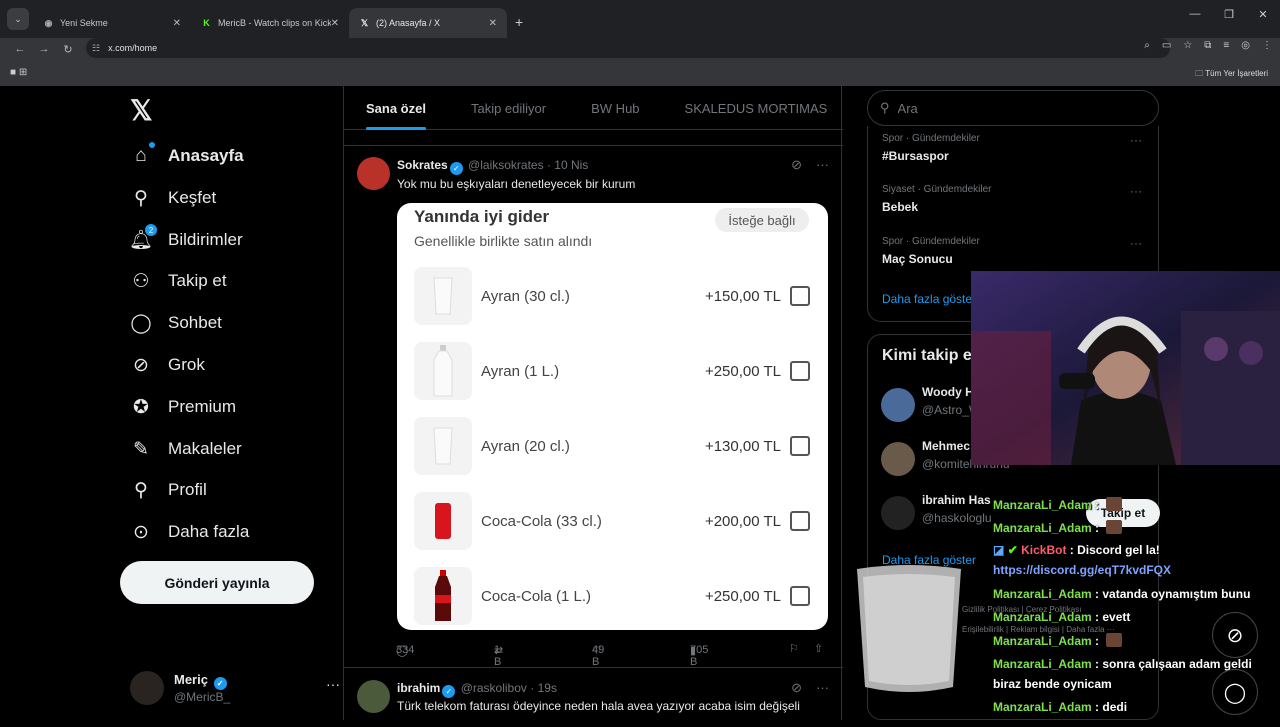 The width and height of the screenshot is (1280, 727). Describe the element at coordinates (547, 688) in the screenshot. I see `tweet-time: 19s` at that location.